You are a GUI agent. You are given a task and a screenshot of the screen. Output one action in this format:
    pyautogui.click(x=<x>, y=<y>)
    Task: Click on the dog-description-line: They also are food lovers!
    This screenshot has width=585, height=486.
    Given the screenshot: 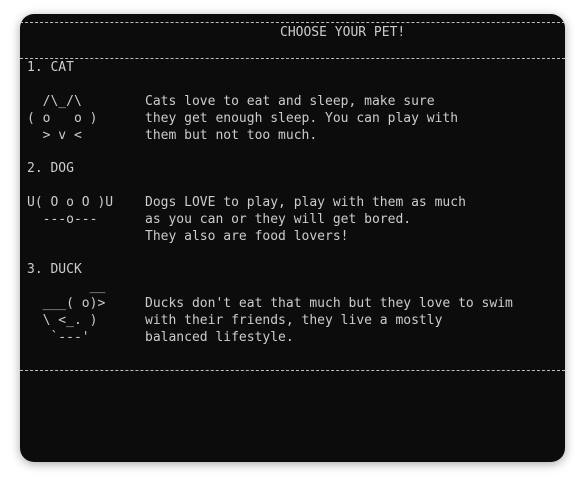 What is the action you would take?
    pyautogui.click(x=247, y=236)
    